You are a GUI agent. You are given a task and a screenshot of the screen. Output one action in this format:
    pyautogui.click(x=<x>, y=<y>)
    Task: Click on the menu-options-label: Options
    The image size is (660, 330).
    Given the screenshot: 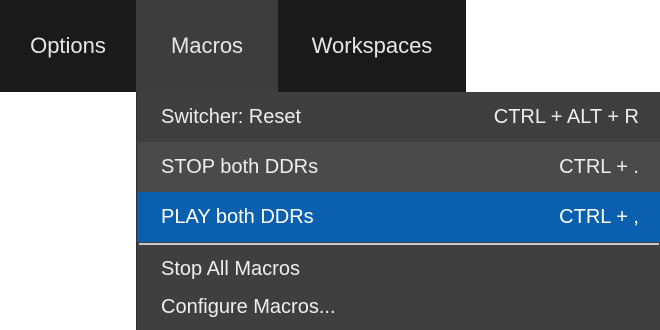 What is the action you would take?
    pyautogui.click(x=68, y=45)
    